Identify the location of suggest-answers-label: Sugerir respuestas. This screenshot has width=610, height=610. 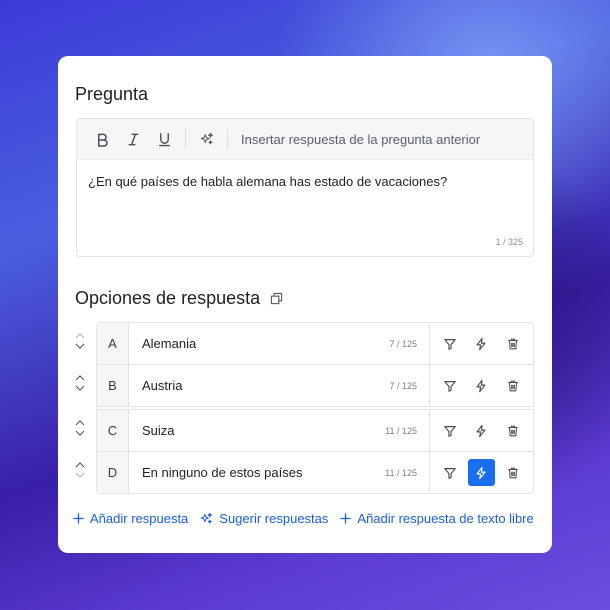
(274, 518).